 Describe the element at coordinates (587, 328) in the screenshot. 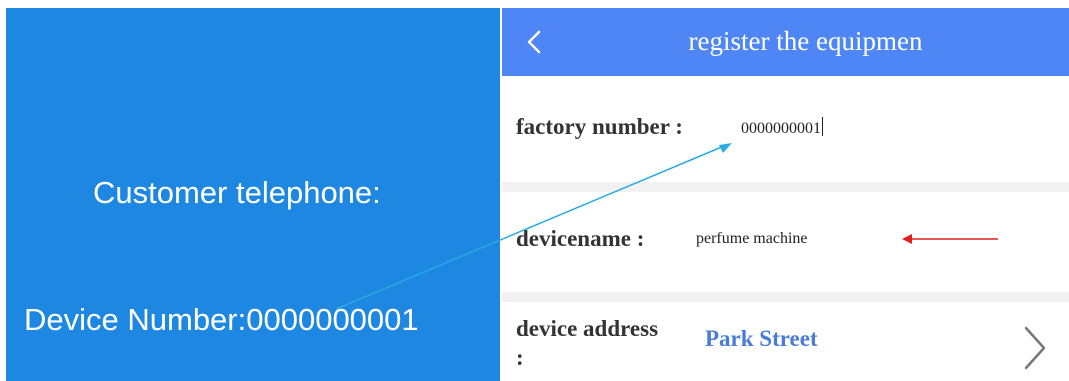

I see `device-address-label: device address` at that location.